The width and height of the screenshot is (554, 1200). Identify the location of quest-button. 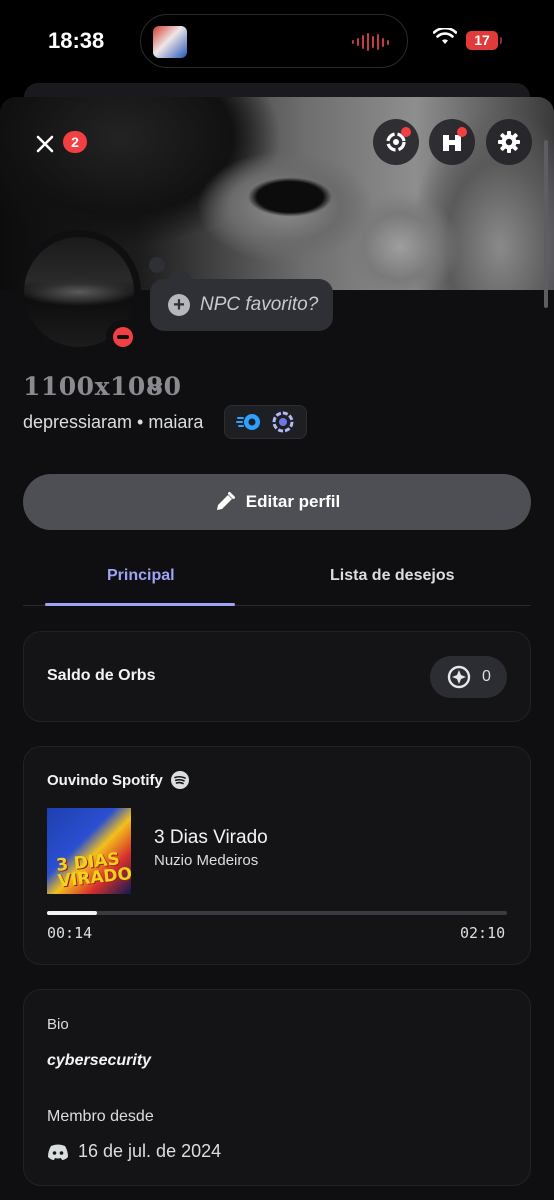
(396, 142).